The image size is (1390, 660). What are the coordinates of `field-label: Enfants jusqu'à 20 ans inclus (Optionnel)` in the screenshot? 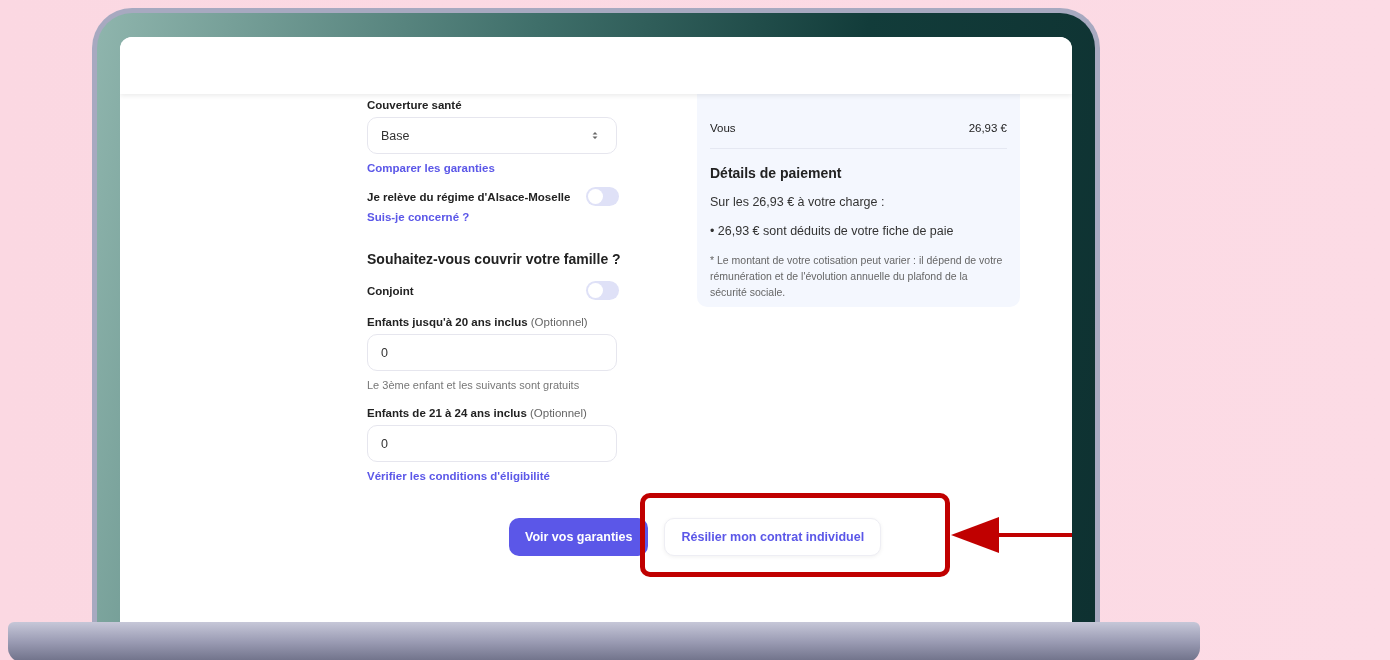 It's located at (477, 322).